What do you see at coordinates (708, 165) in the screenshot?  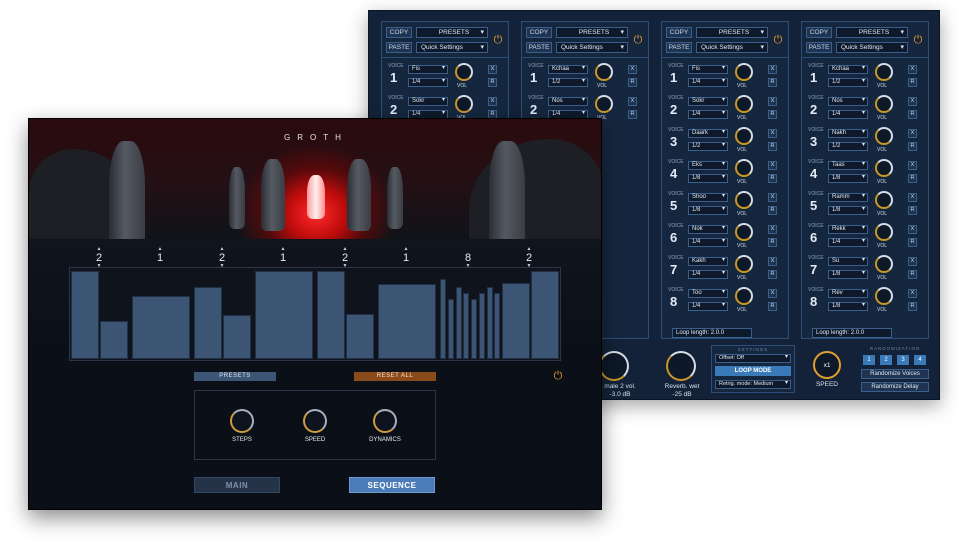 I see `voice-name-dropdown: Eks` at bounding box center [708, 165].